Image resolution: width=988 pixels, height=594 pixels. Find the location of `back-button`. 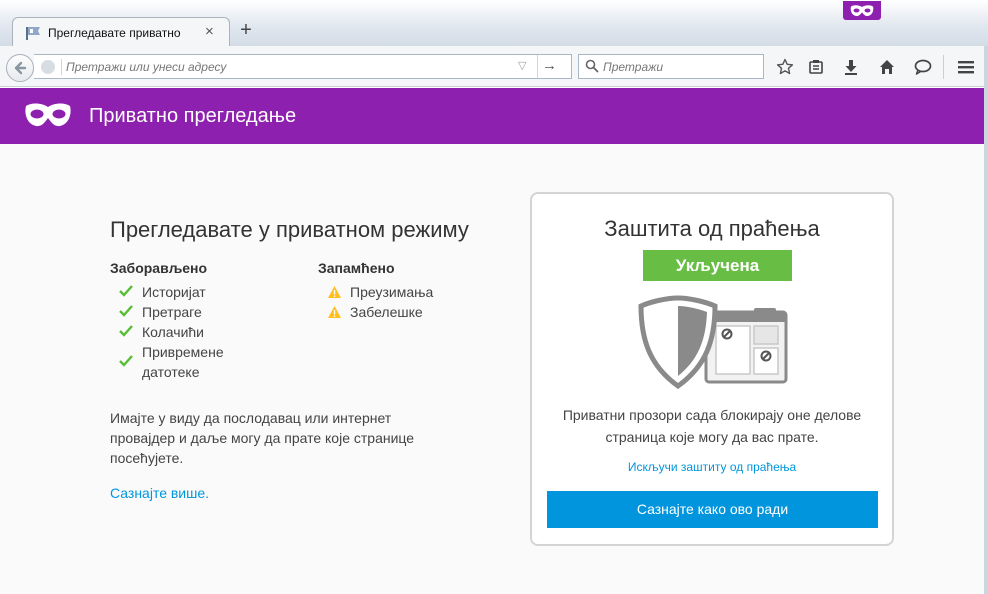

back-button is located at coordinates (20, 68).